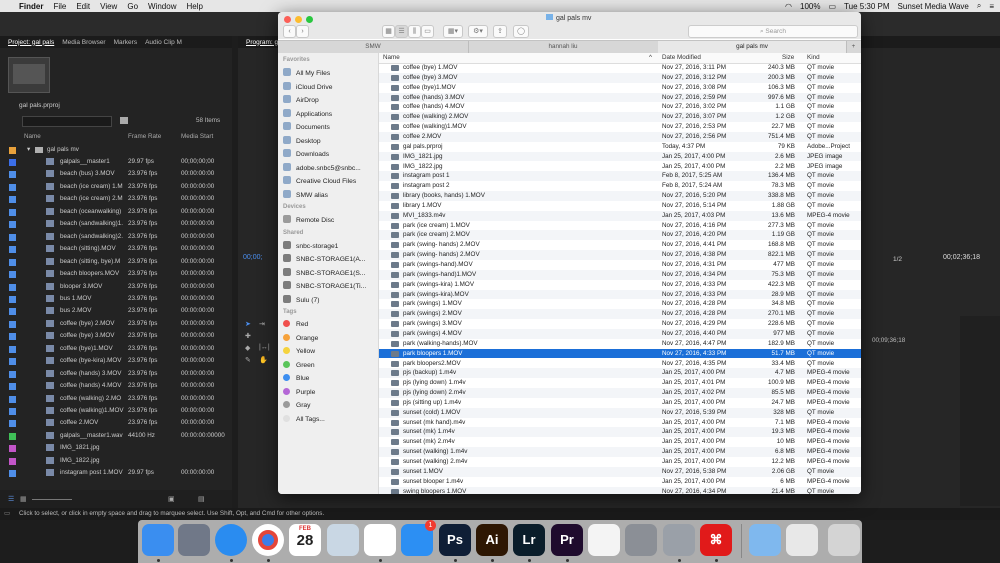  What do you see at coordinates (391, 57) in the screenshot?
I see `column-name: Name` at bounding box center [391, 57].